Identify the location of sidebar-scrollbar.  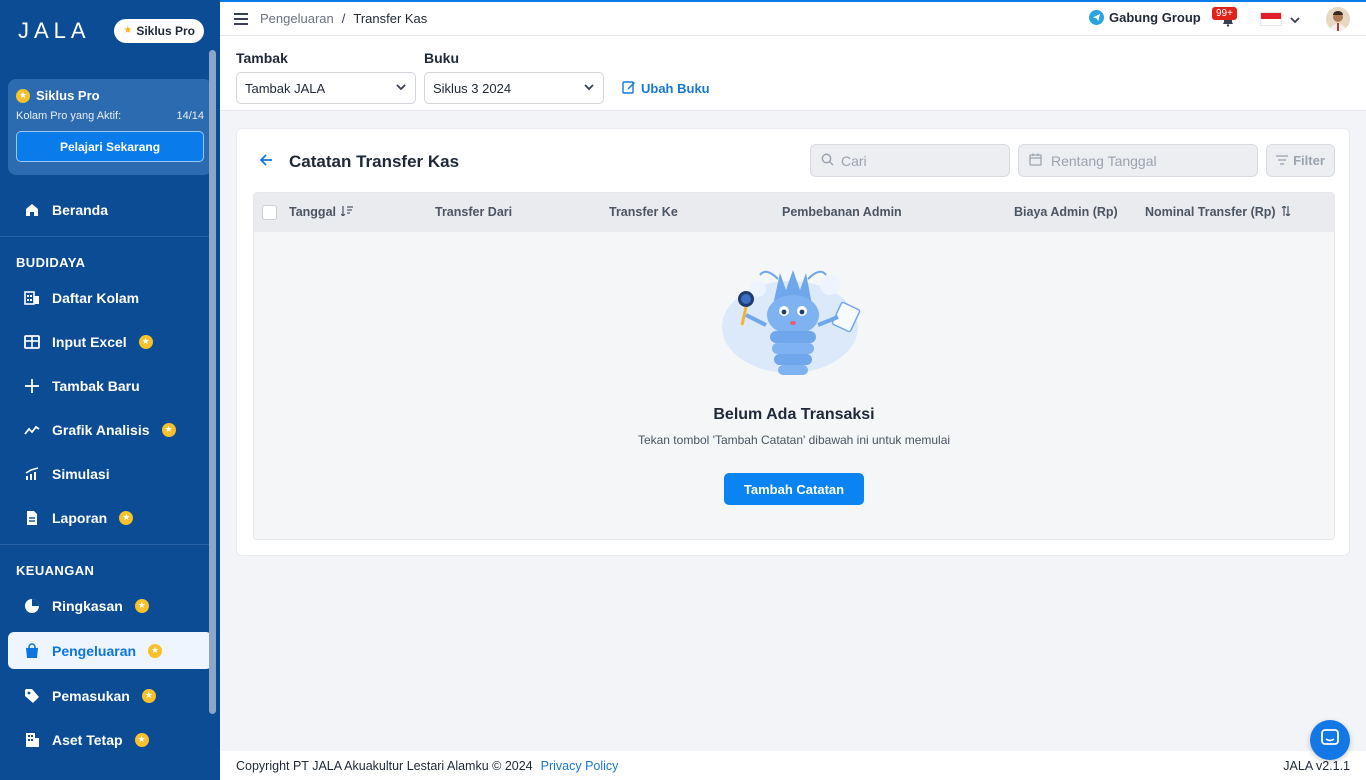
(212, 382).